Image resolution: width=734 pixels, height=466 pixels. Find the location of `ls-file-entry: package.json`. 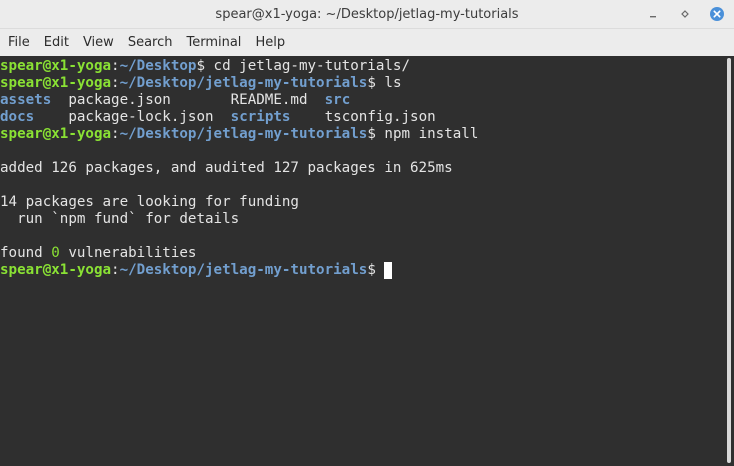

ls-file-entry: package.json is located at coordinates (119, 100).